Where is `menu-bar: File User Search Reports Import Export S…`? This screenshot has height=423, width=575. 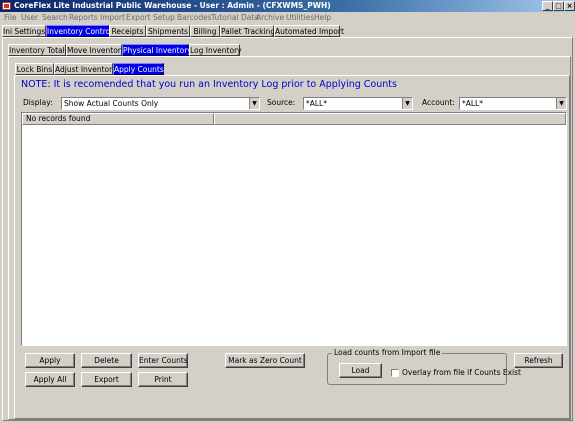 menu-bar: File User Search Reports Import Export S… is located at coordinates (287, 17).